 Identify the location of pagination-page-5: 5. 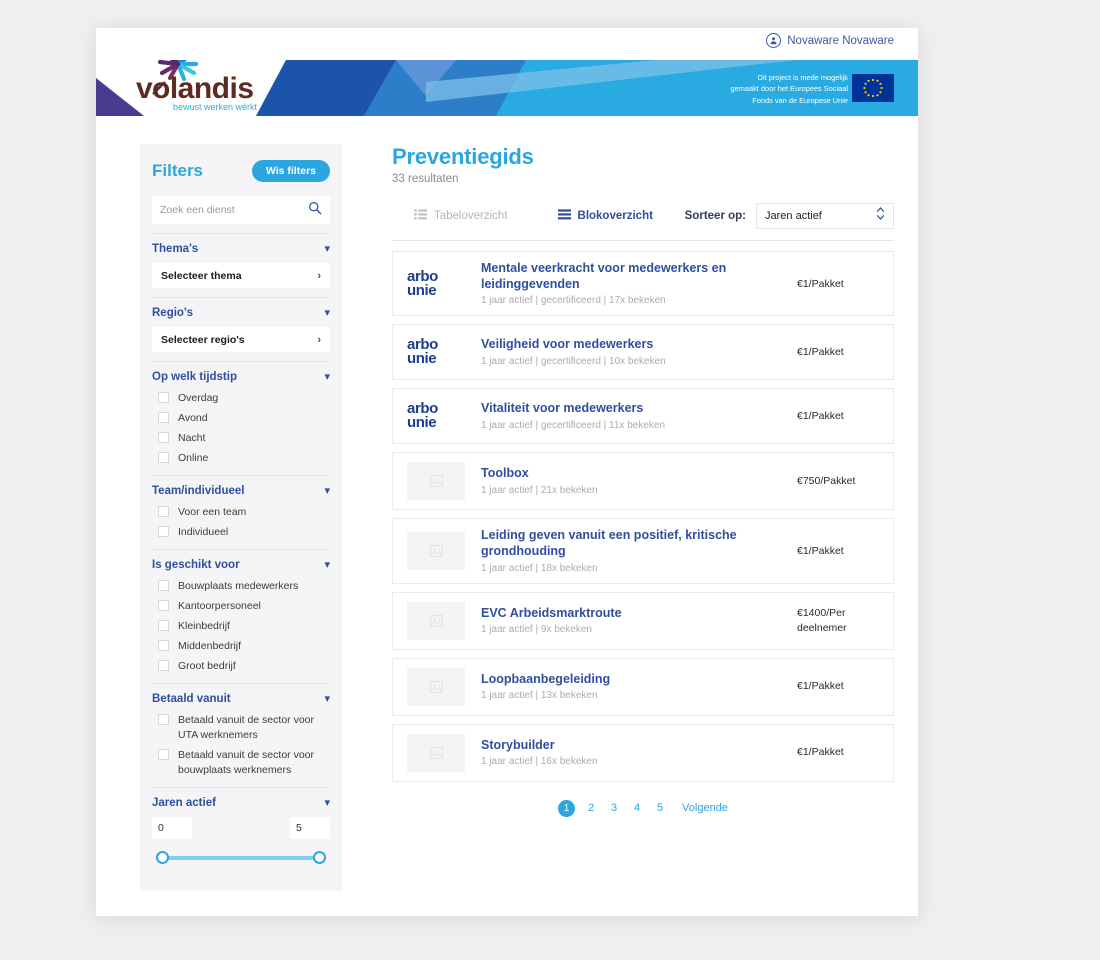
(660, 808).